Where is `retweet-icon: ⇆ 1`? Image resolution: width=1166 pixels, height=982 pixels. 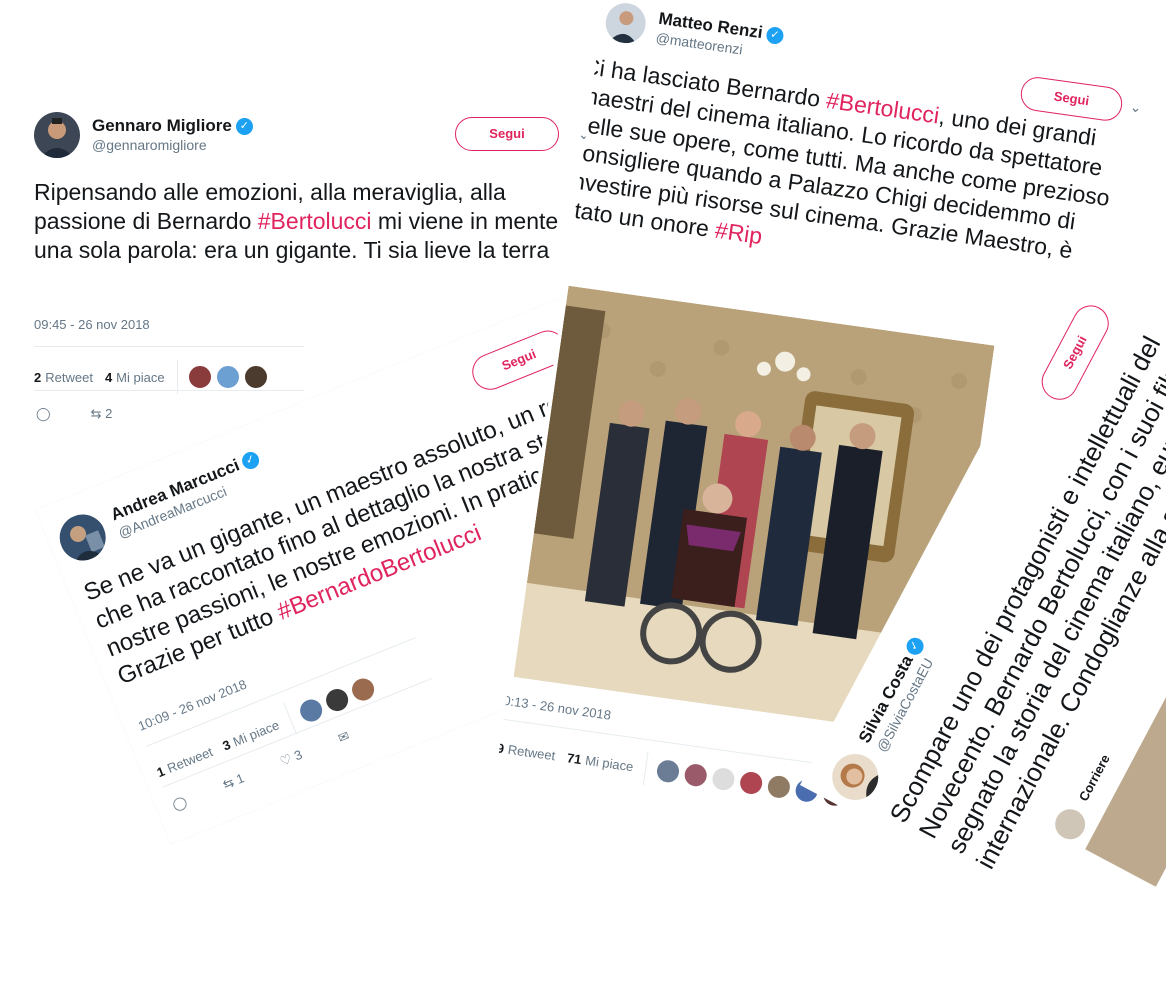 retweet-icon: ⇆ 1 is located at coordinates (234, 781).